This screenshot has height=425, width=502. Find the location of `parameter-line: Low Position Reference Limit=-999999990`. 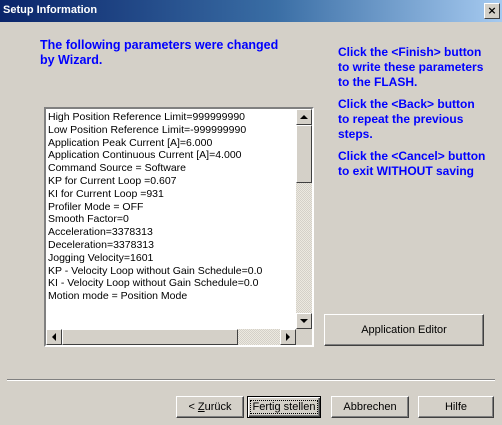

parameter-line: Low Position Reference Limit=-999999990 is located at coordinates (147, 129).